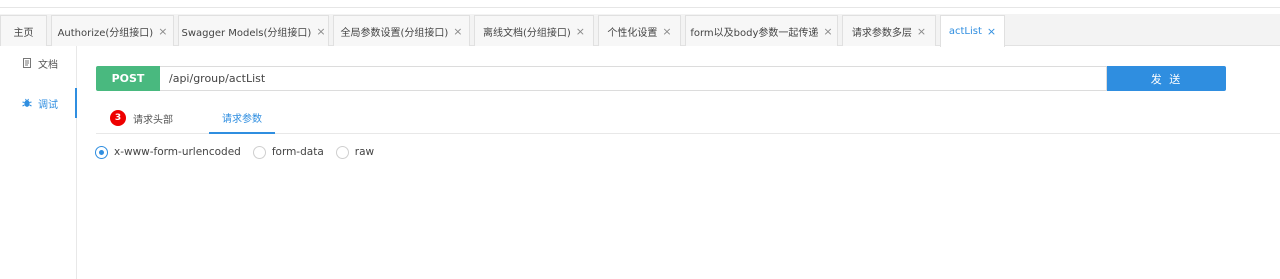 The height and width of the screenshot is (279, 1280). I want to click on sidebar-item-debug: 调试, so click(38, 103).